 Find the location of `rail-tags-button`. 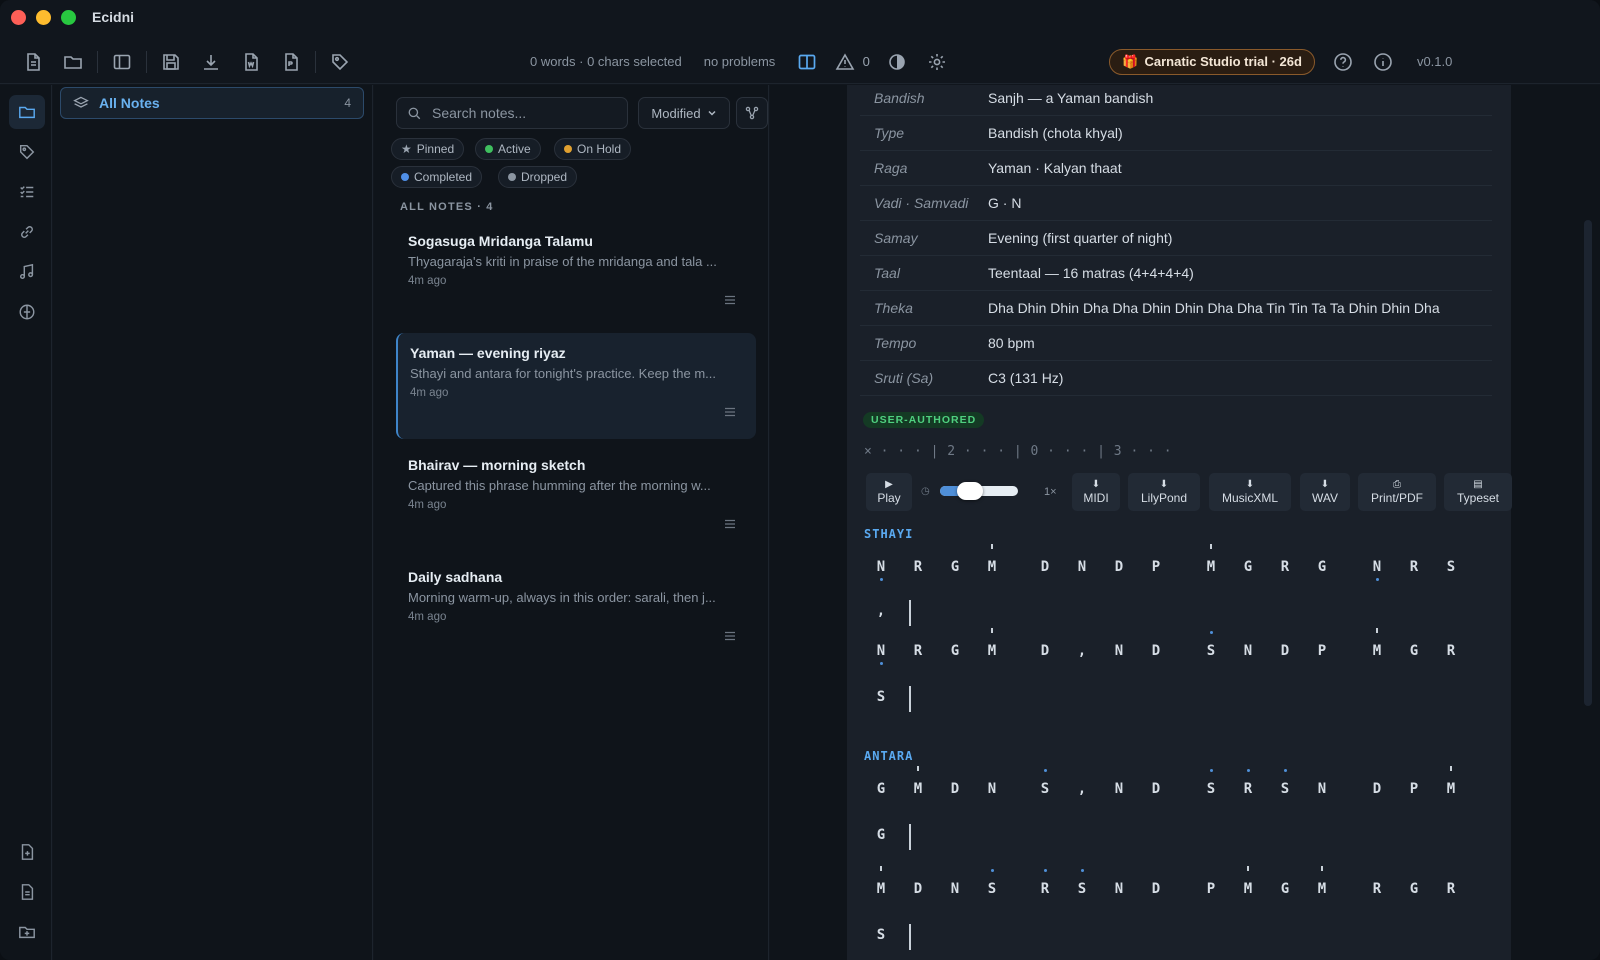

rail-tags-button is located at coordinates (27, 152).